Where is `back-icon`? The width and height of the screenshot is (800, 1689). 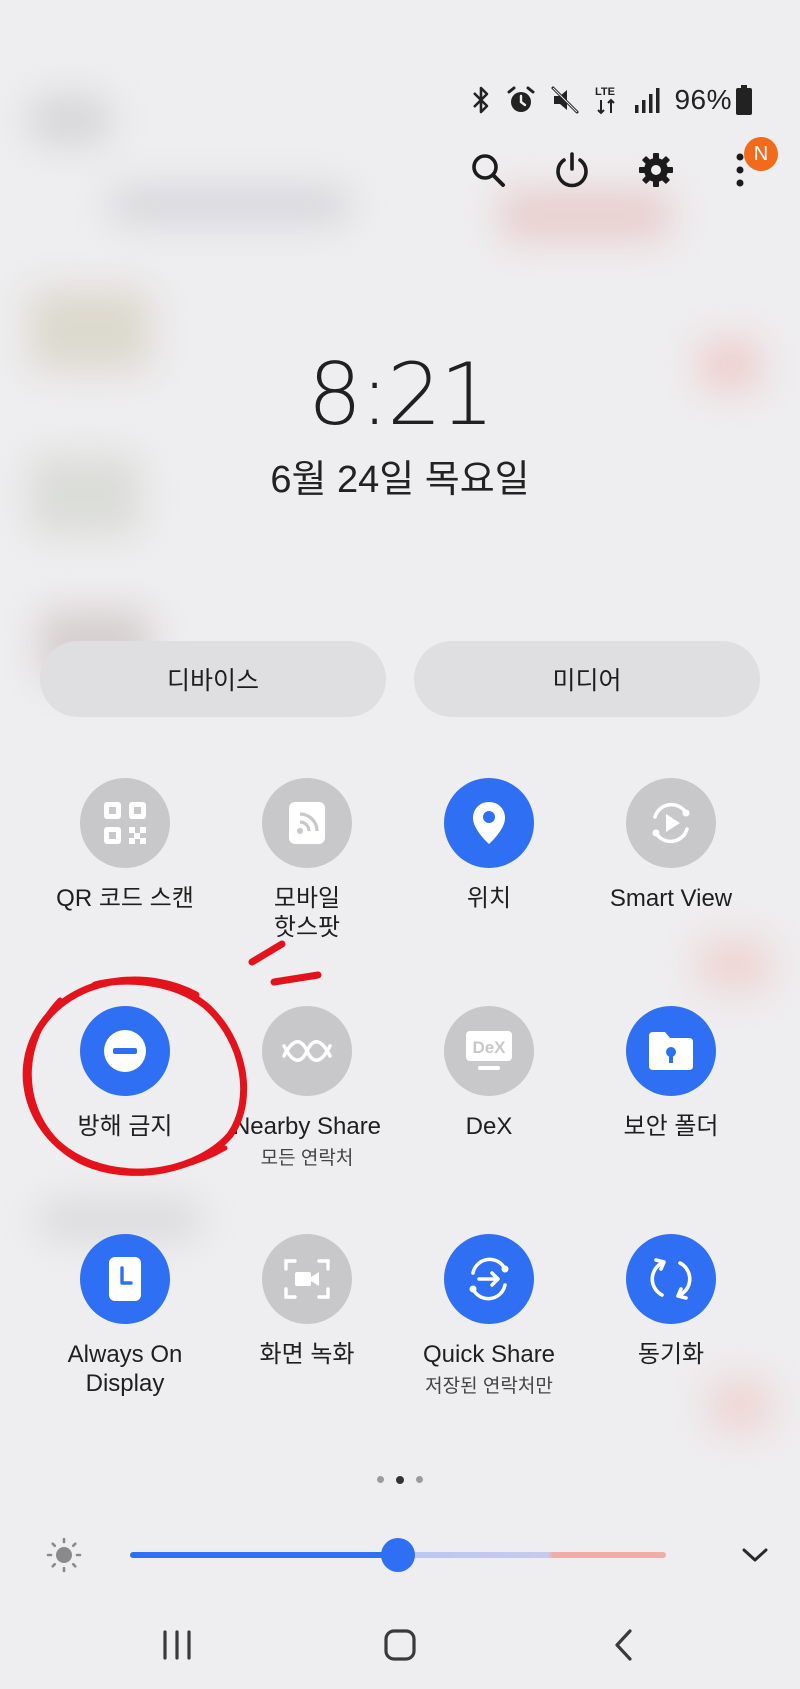
back-icon is located at coordinates (623, 1645).